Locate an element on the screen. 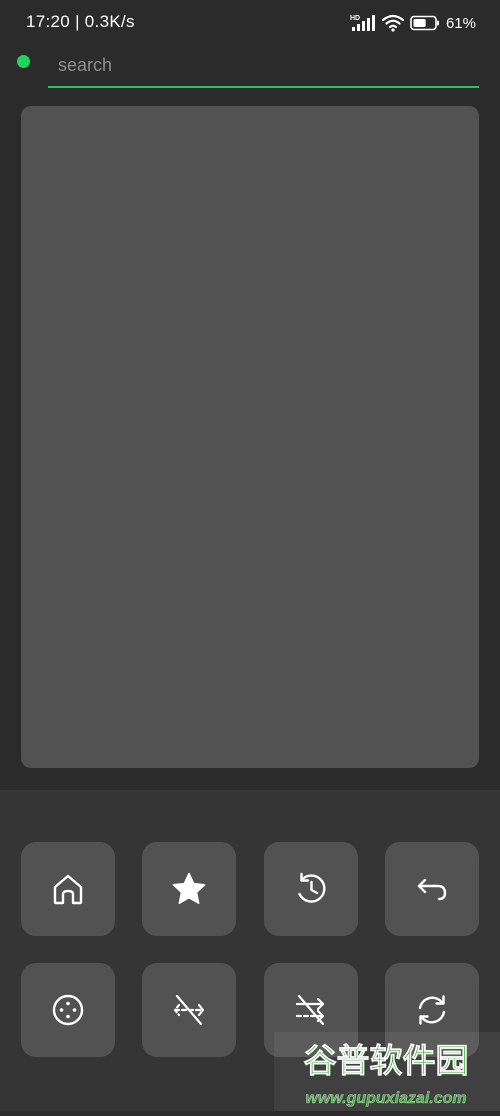 The width and height of the screenshot is (500, 1116). back-button is located at coordinates (431, 889).